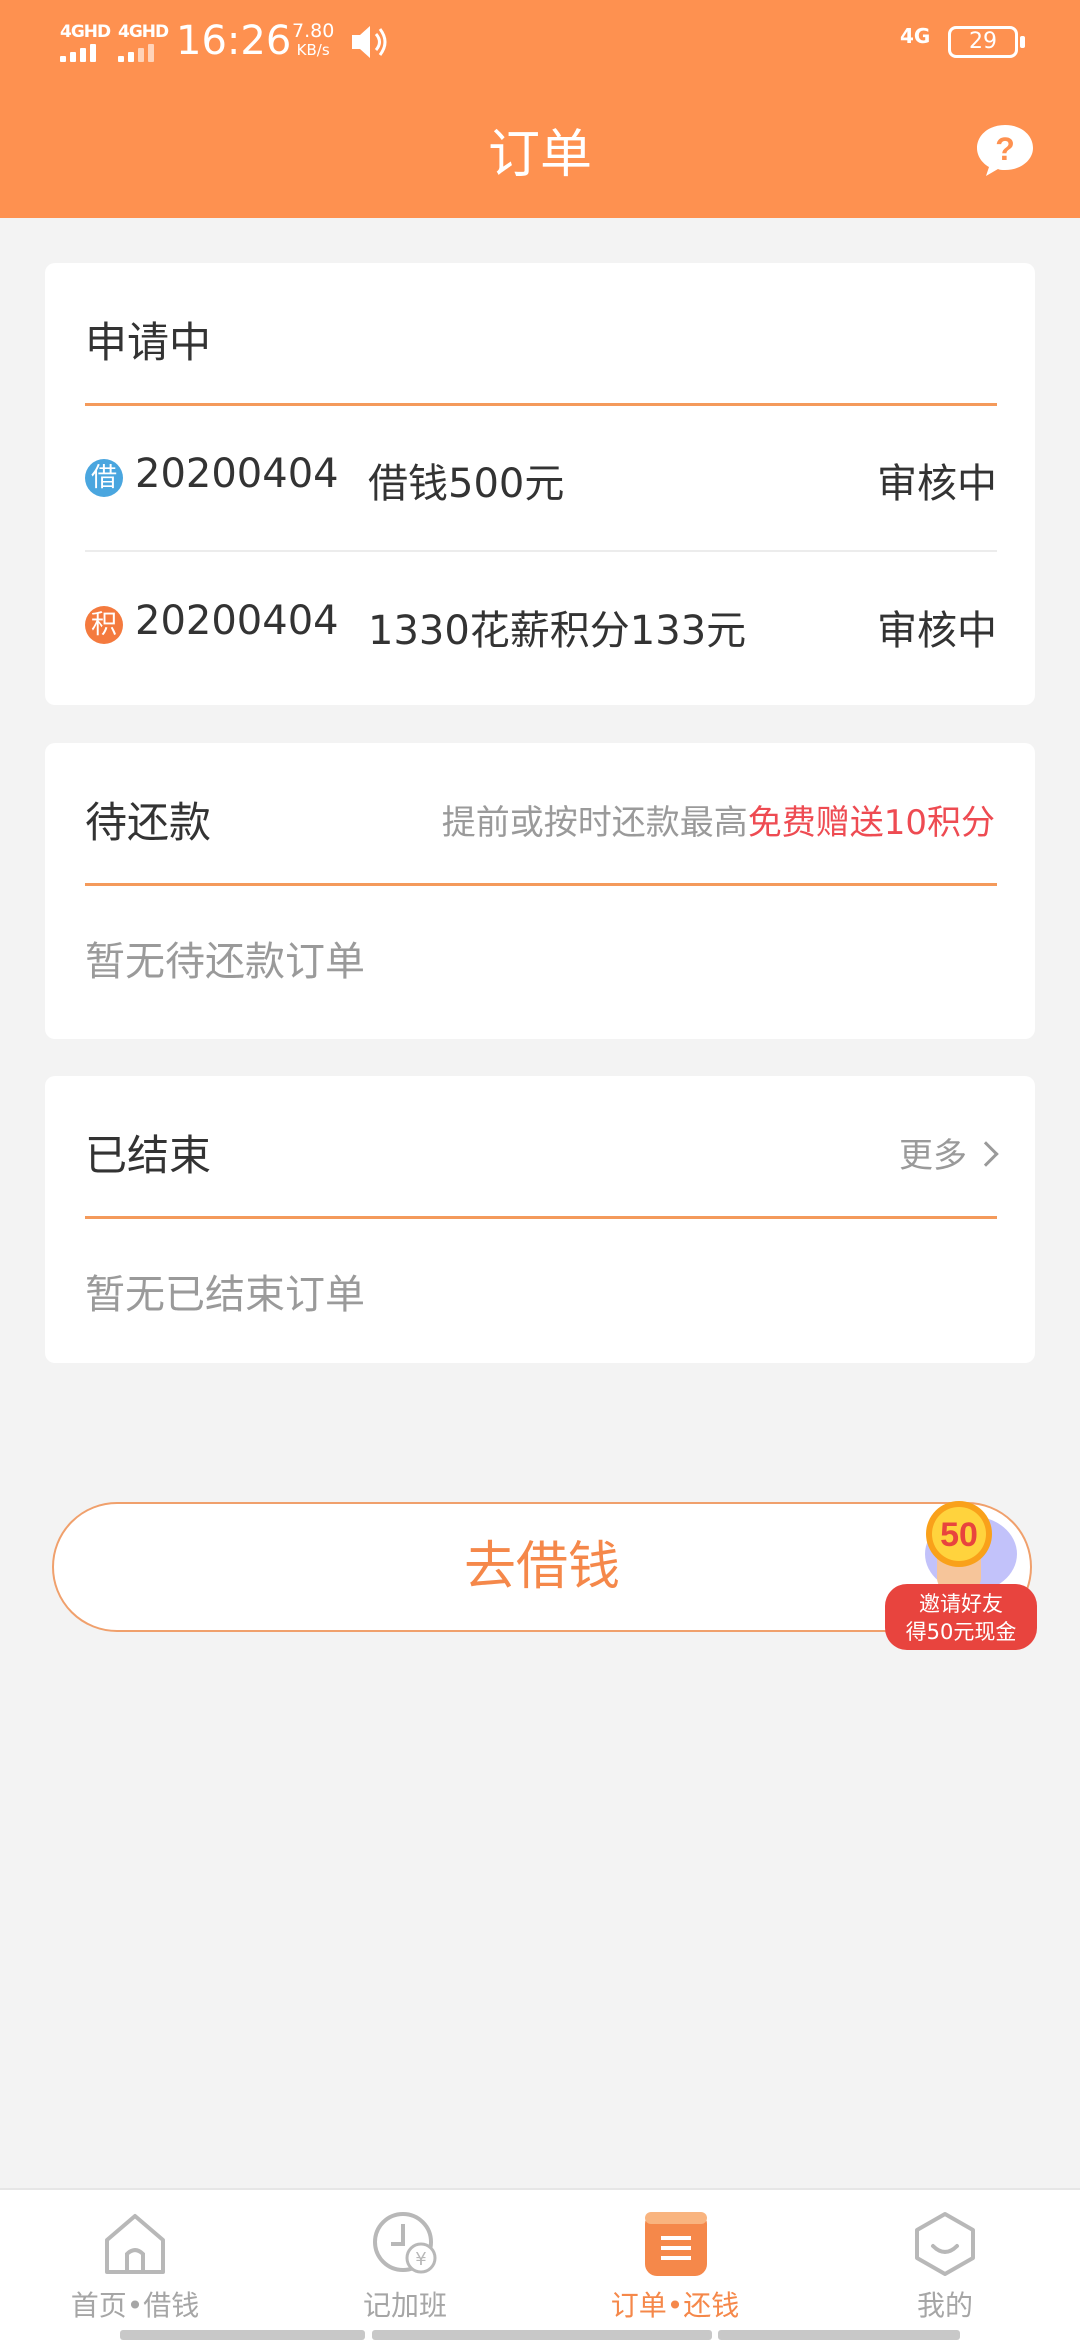 This screenshot has height=2340, width=1080. Describe the element at coordinates (915, 36) in the screenshot. I see `network-type: 4G` at that location.